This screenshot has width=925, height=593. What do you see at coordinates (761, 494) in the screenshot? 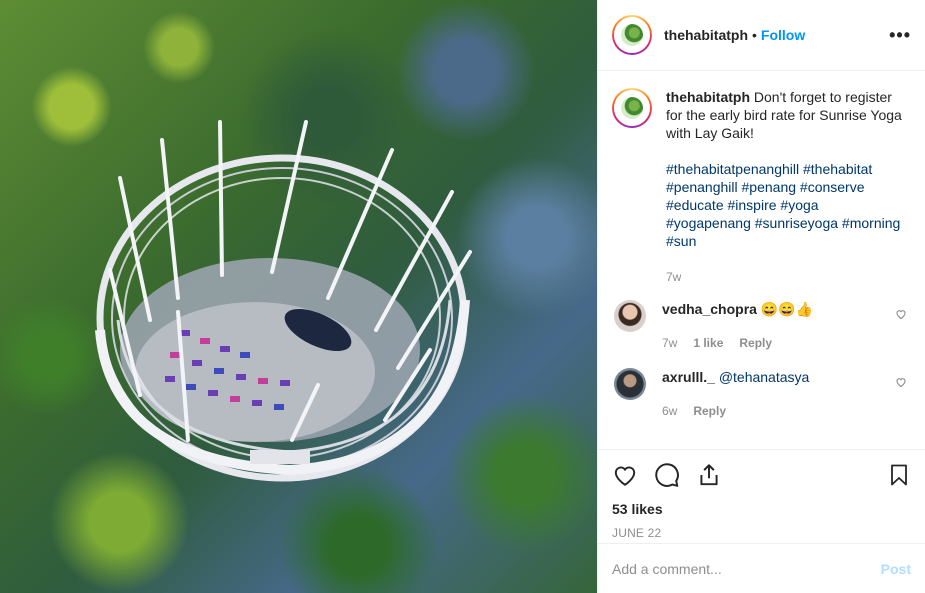
I see `post-actions: 53 likes JUNE 22` at bounding box center [761, 494].